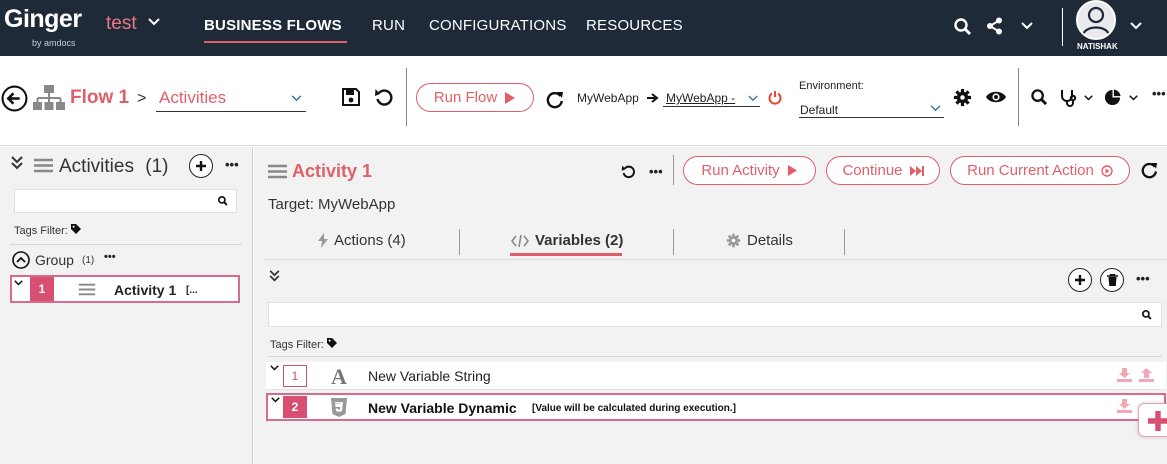  I want to click on delete-variable-button, so click(1112, 280).